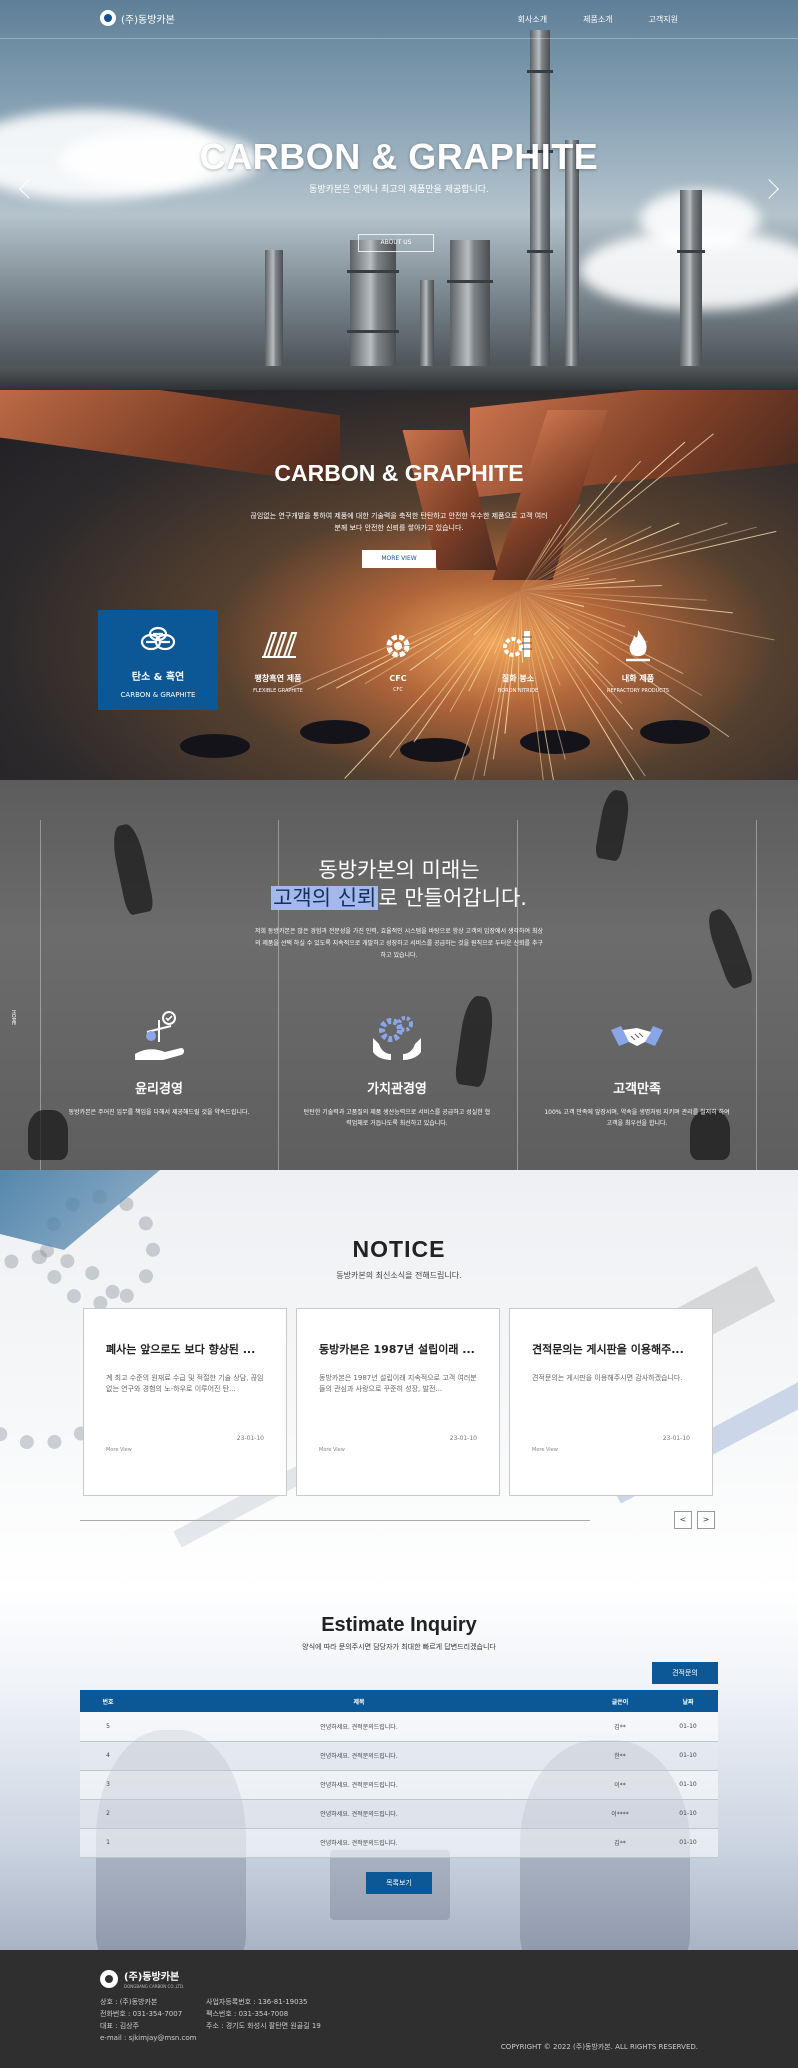 The width and height of the screenshot is (798, 2068). I want to click on table-row: 5 안녕하세요. 견적문의드립니다. 김** 01-10, so click(399, 1727).